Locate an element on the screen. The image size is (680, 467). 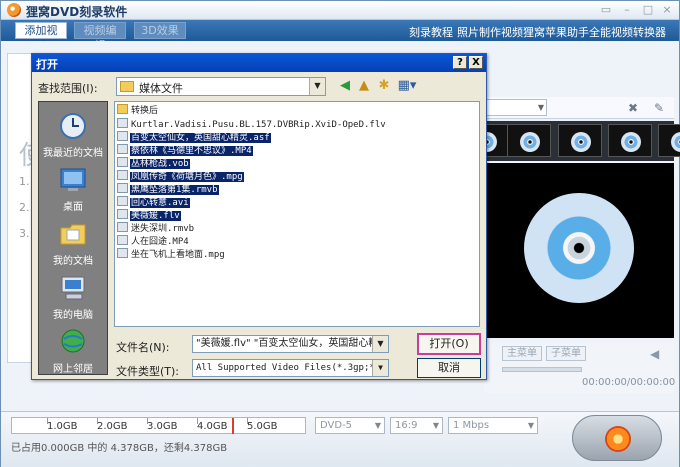
title-bar: 狸窝DVD刻录软件 ▭ – □ × is located at coordinates (340, 10).